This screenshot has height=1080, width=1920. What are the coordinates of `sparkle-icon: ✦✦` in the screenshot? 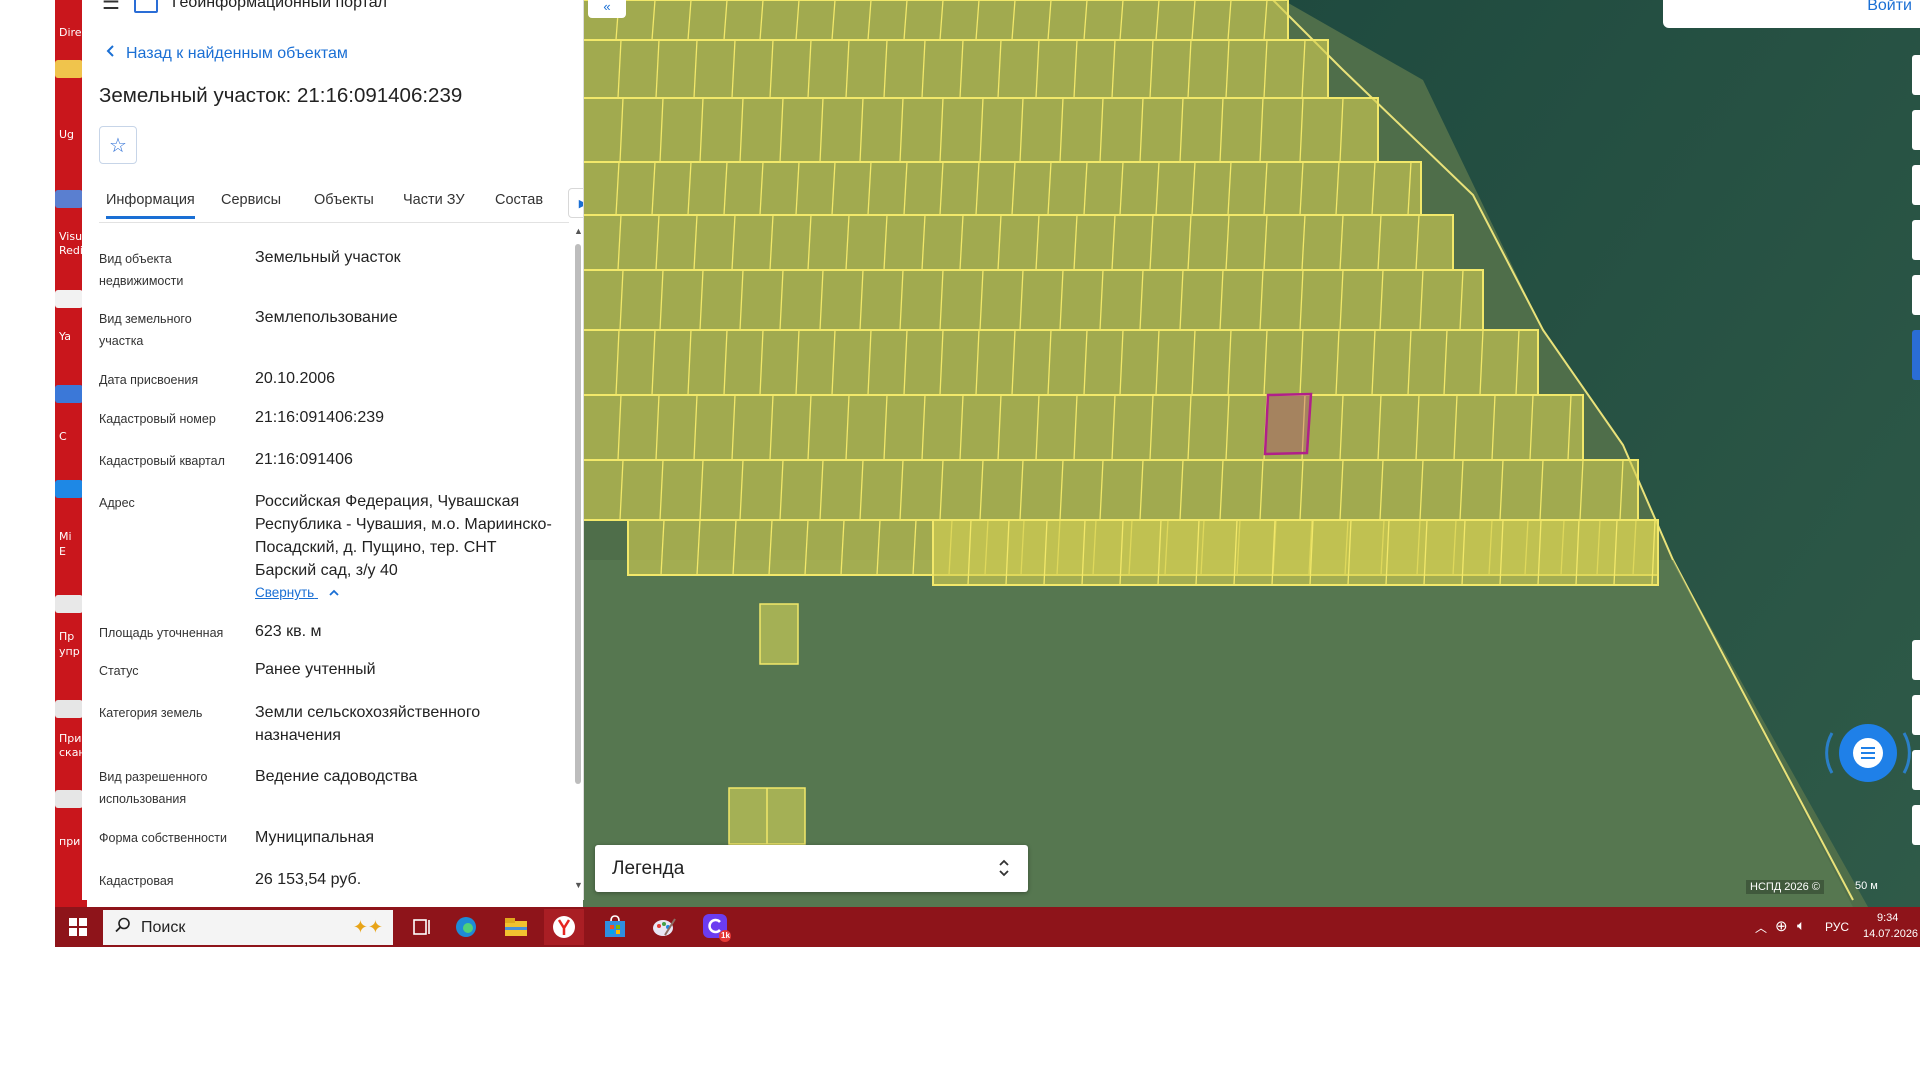 It's located at (367, 927).